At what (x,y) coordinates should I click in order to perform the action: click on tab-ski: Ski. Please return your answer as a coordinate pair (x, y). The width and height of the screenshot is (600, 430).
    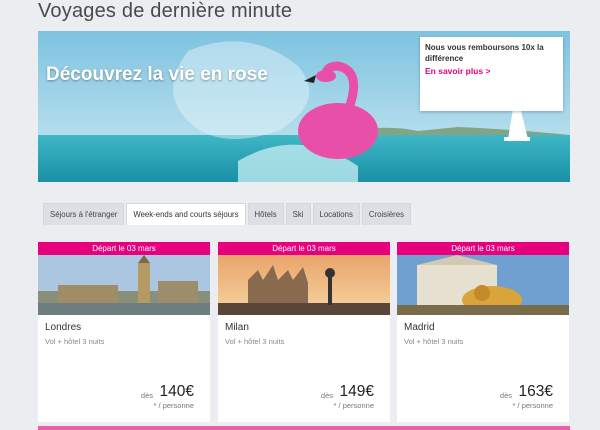
    Looking at the image, I should click on (298, 214).